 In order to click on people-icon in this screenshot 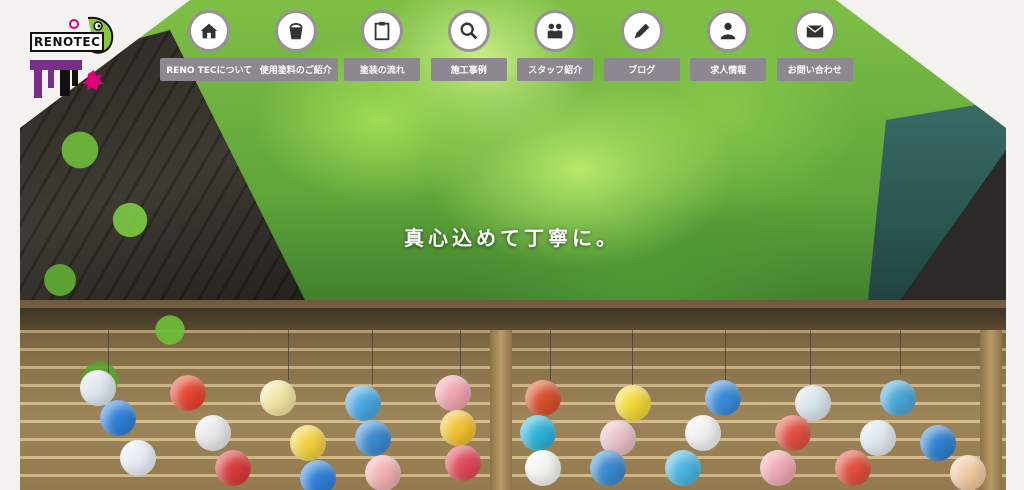, I will do `click(555, 31)`.